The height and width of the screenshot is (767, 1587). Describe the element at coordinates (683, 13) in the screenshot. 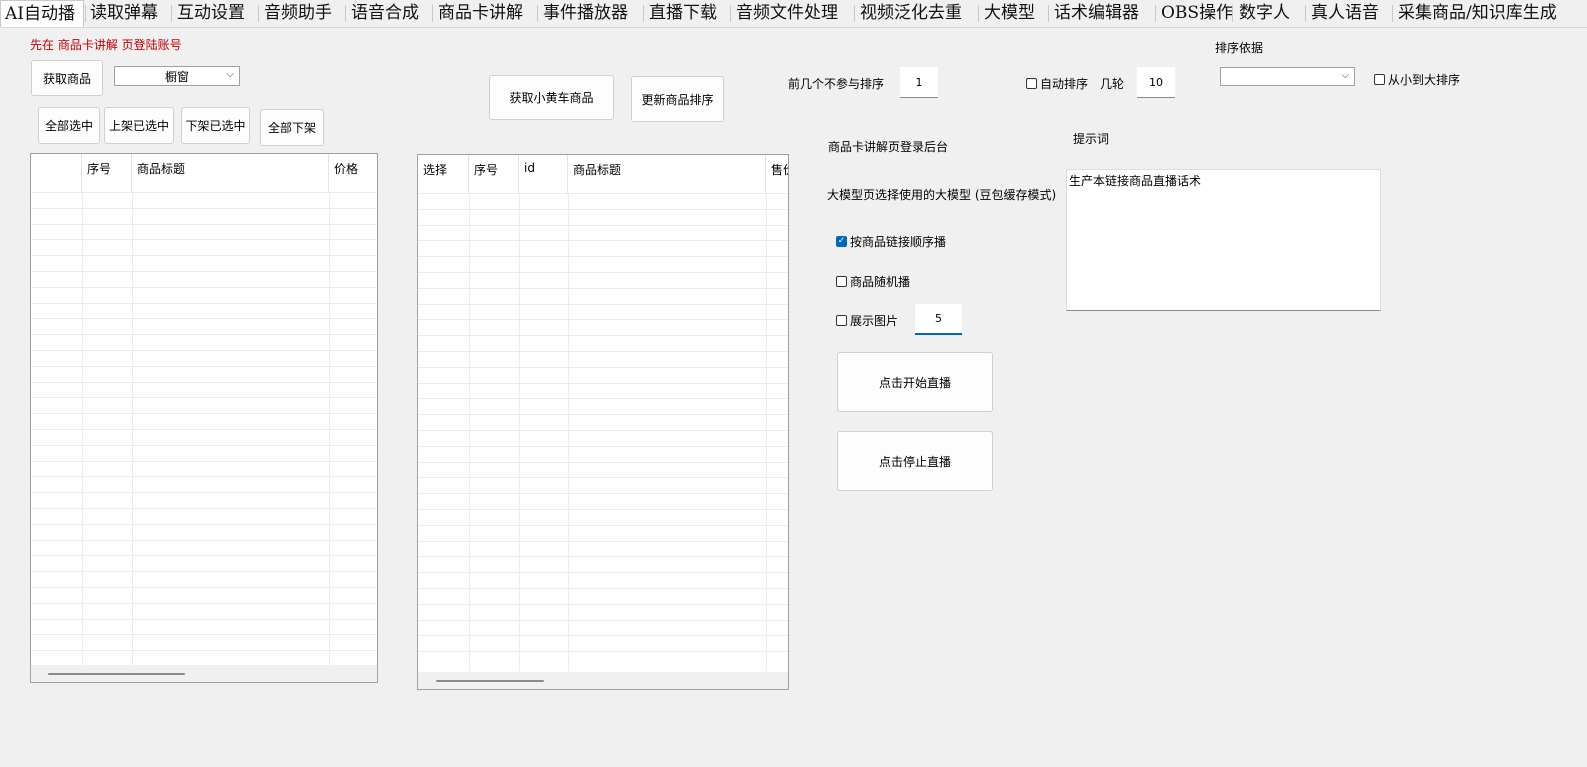

I see `tab-live-download: 直播下载` at that location.